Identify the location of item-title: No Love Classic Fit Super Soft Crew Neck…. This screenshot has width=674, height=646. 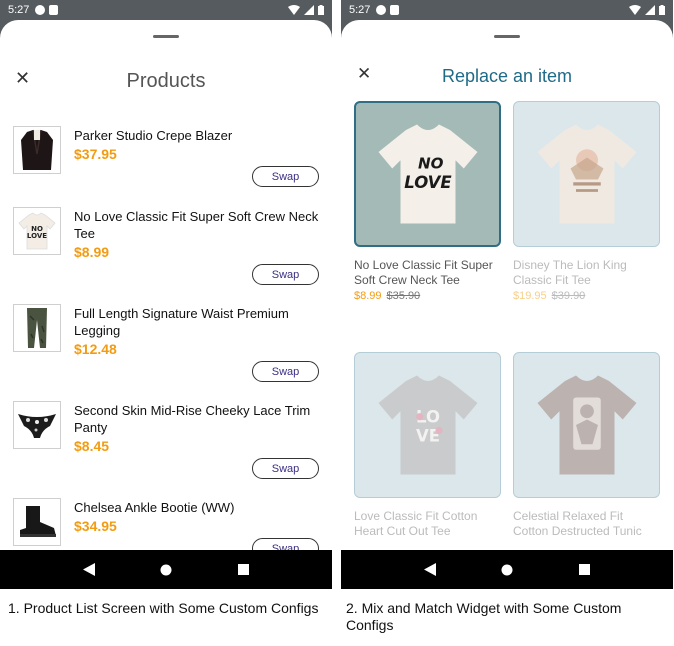
(423, 272).